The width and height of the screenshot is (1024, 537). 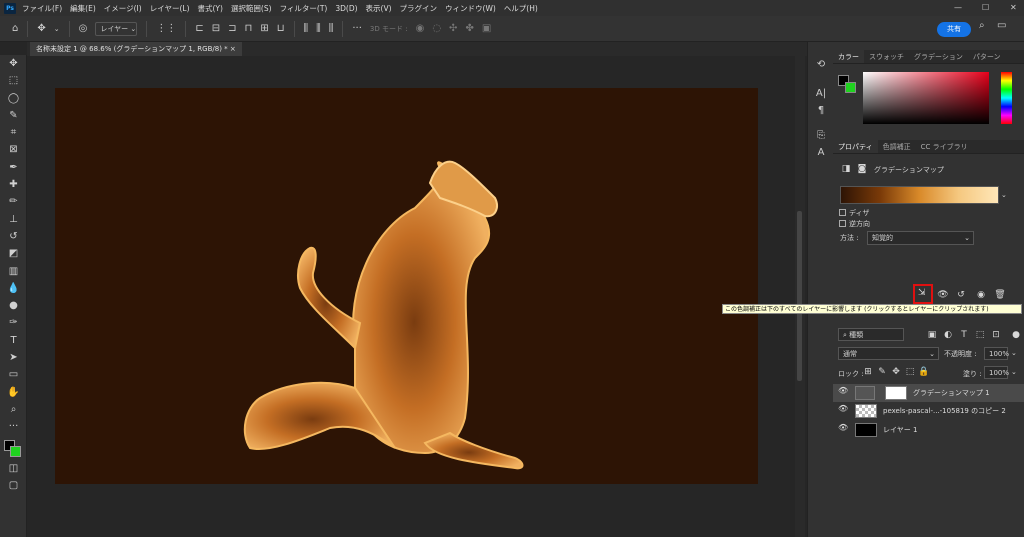 I want to click on character-styles-icon: A, so click(x=821, y=152).